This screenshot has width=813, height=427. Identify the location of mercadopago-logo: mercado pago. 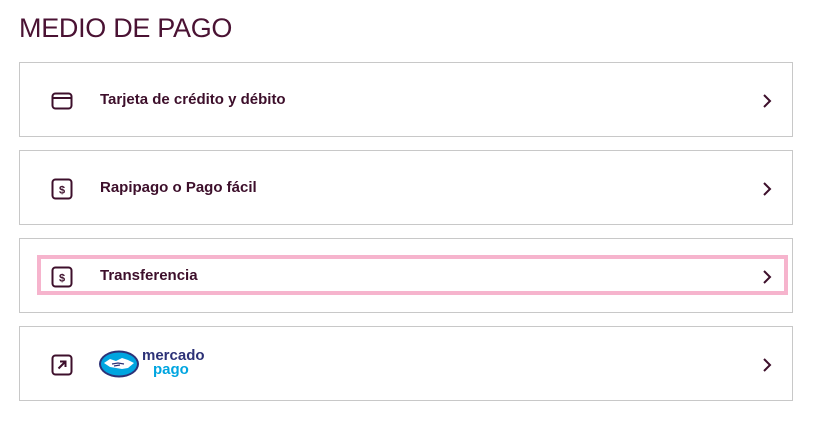
(153, 364).